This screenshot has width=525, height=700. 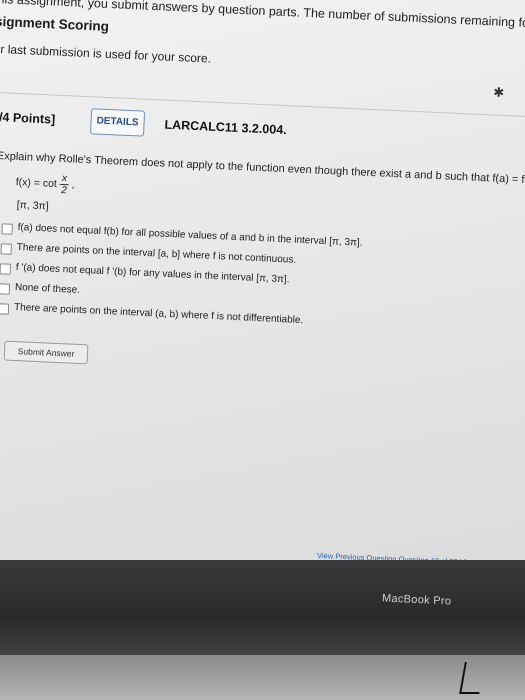 I want to click on function-fraction: x 2, so click(x=64, y=184).